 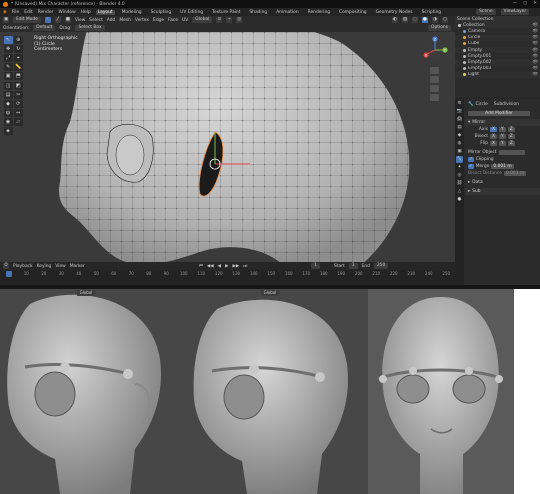 I want to click on timeline-menu-playback: Playback, so click(x=23, y=266).